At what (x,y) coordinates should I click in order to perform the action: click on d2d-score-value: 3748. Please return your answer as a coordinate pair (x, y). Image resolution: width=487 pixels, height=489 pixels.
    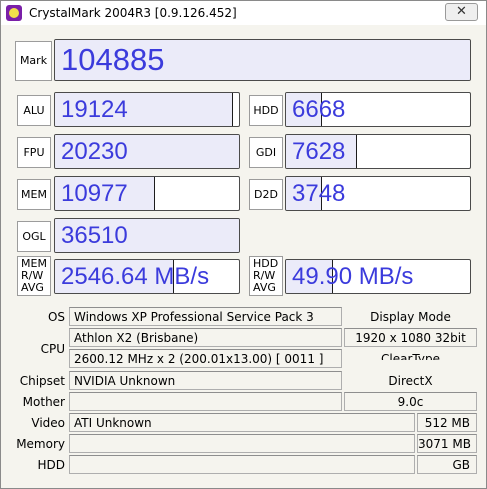
    Looking at the image, I should click on (319, 193).